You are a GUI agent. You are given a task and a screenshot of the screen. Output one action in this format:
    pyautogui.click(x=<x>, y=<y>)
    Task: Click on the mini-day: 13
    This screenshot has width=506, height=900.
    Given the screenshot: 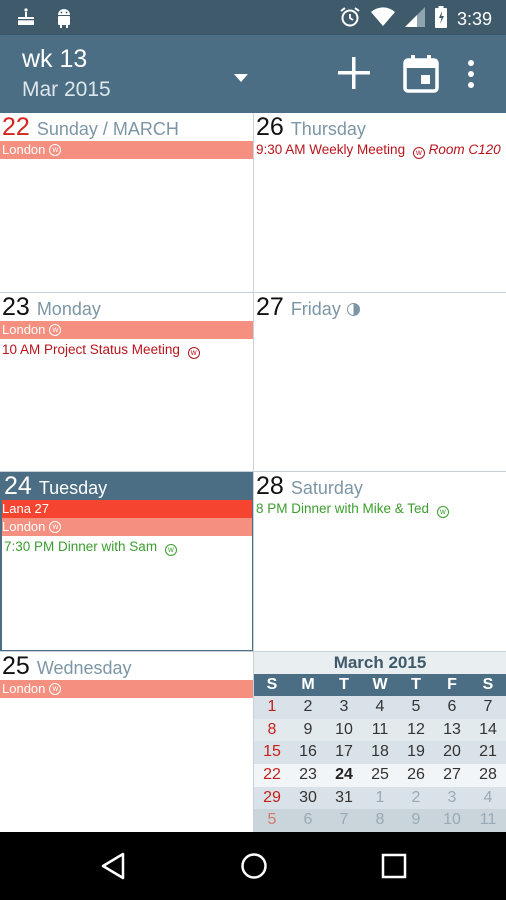 What is the action you would take?
    pyautogui.click(x=452, y=730)
    